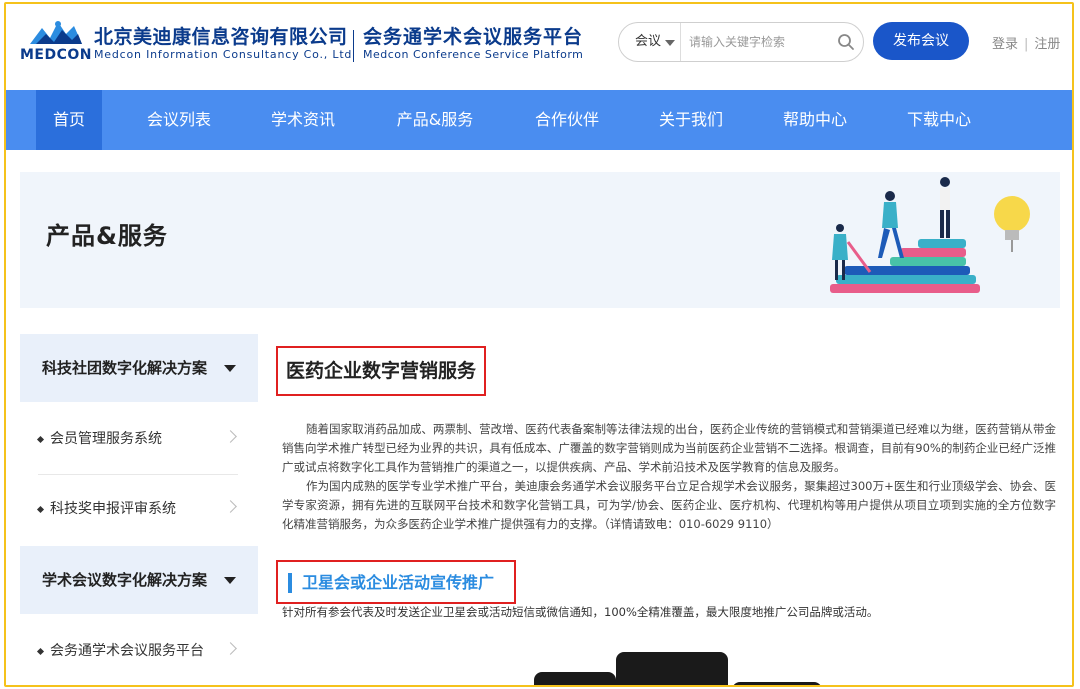 The height and width of the screenshot is (689, 1080). Describe the element at coordinates (303, 120) in the screenshot. I see `nav-item-academic-news: 学术资讯` at that location.